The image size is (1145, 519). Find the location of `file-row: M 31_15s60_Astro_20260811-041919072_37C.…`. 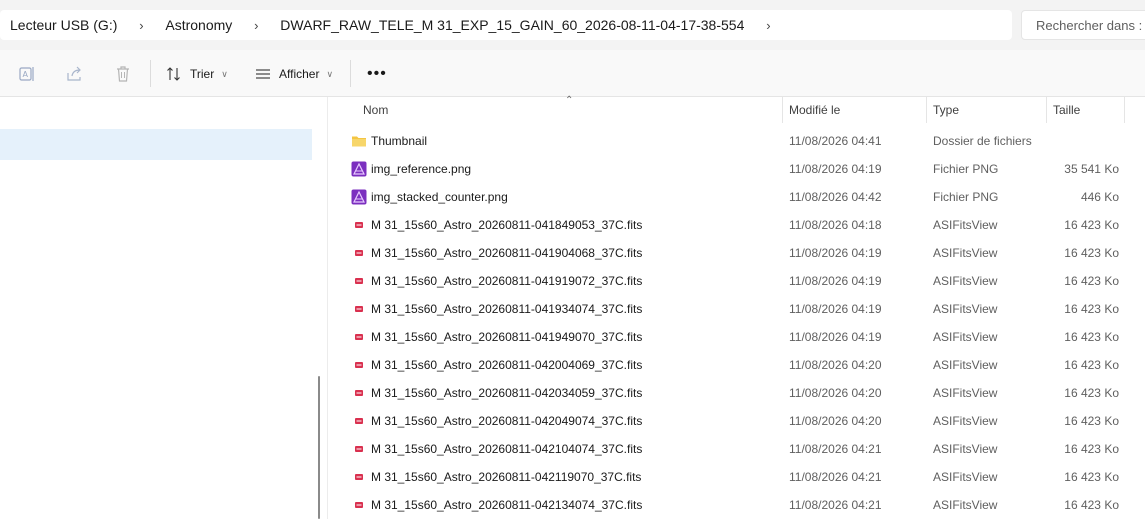

file-row: M 31_15s60_Astro_20260811-041919072_37C.… is located at coordinates (736, 281).